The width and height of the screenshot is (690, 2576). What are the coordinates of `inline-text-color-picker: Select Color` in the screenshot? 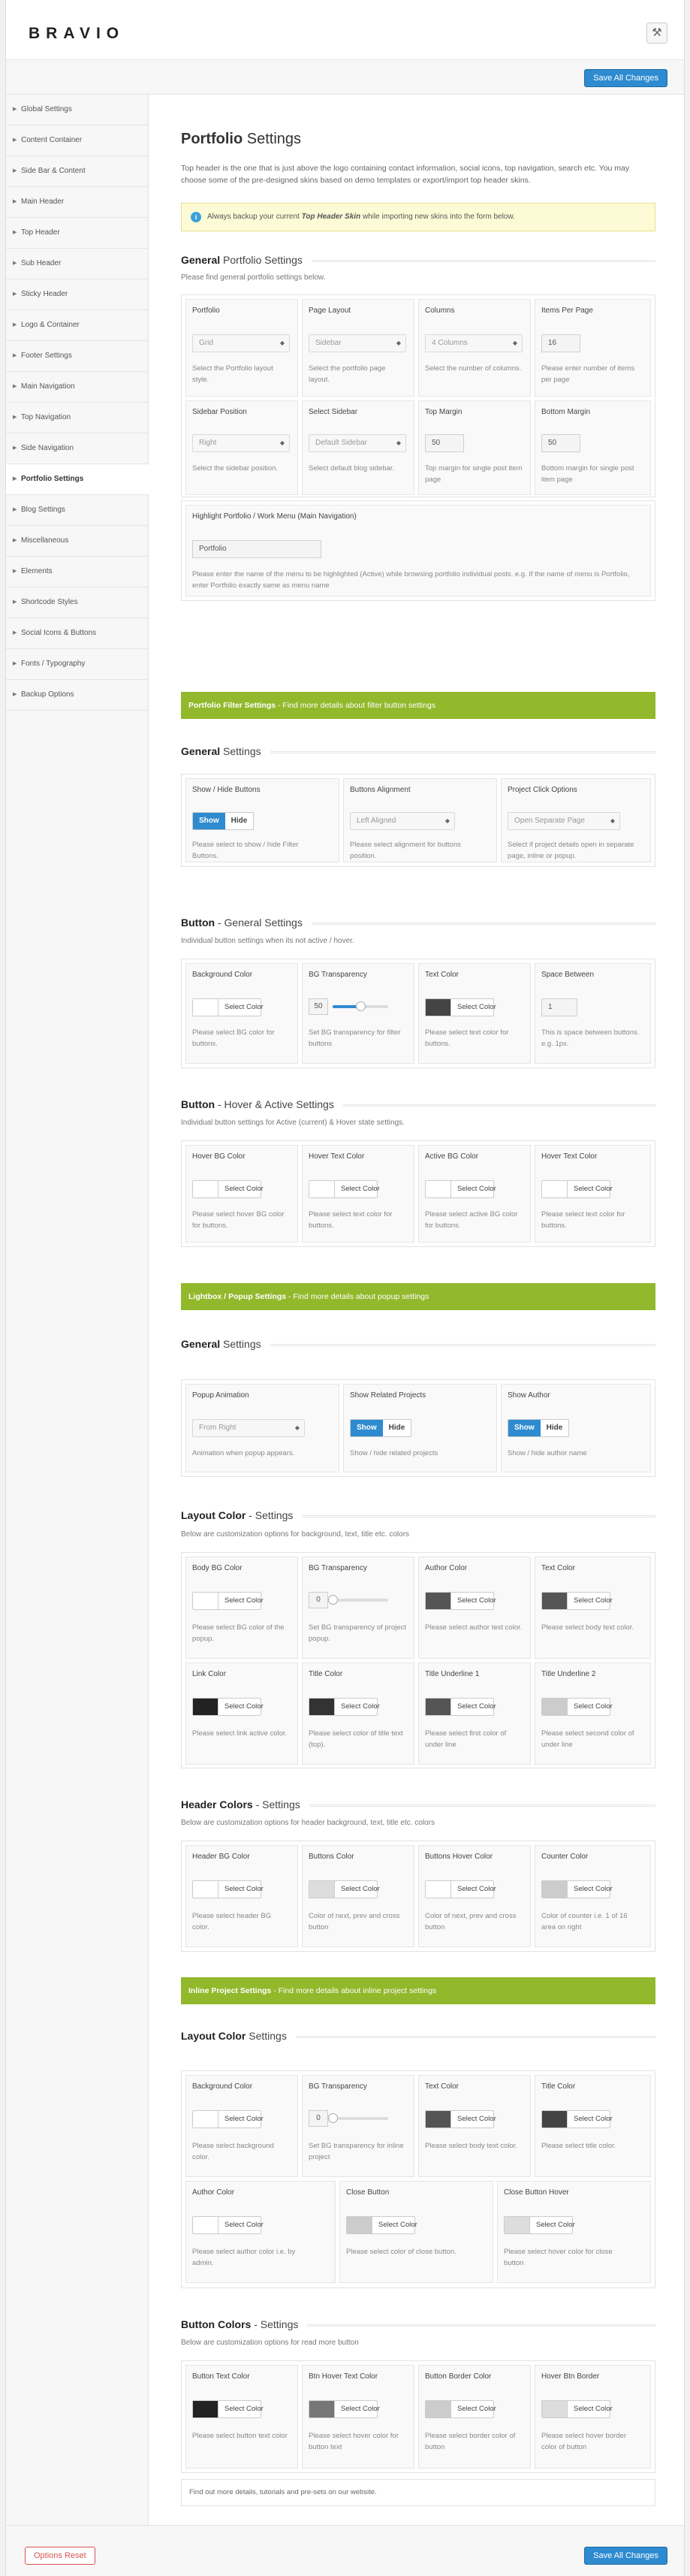 It's located at (460, 2119).